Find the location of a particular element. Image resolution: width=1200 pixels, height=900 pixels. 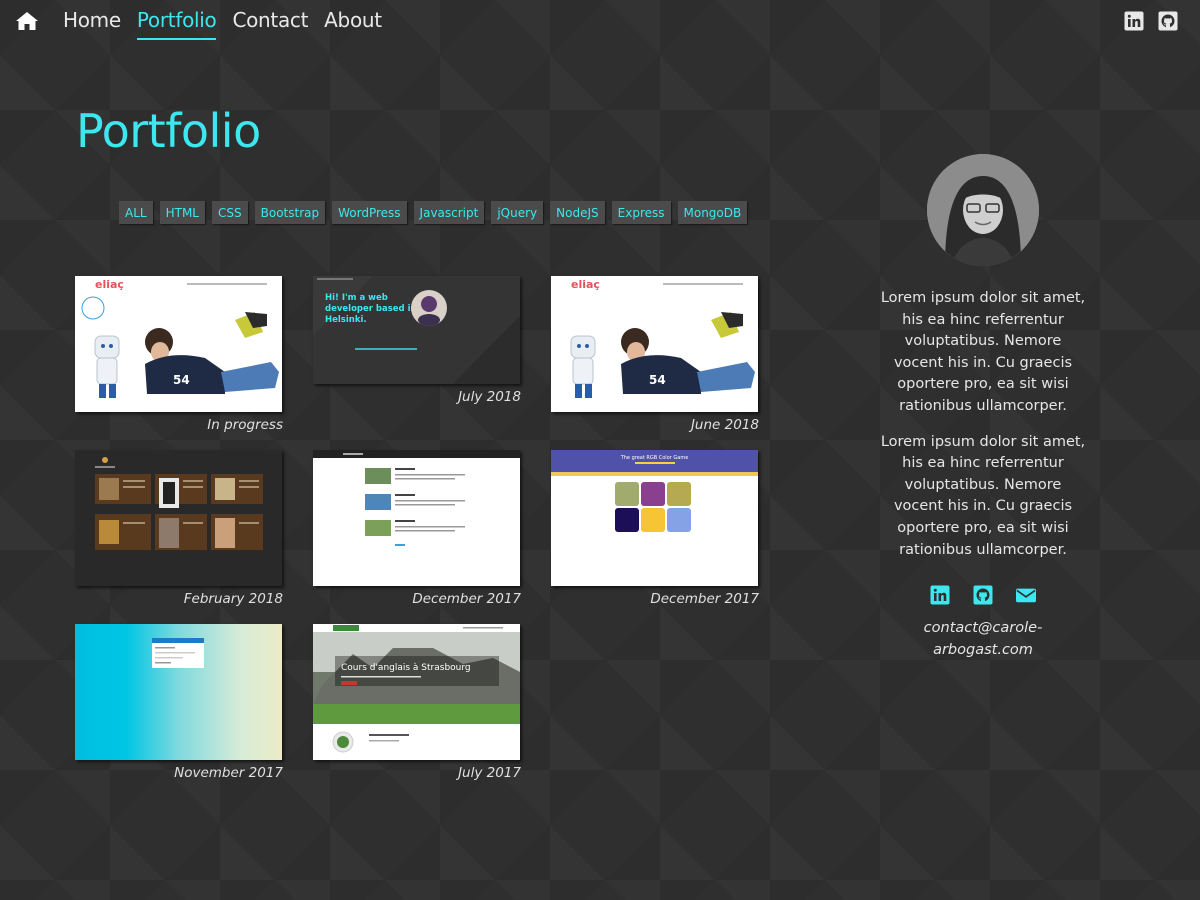

project-card: The great RGB Color Game December 2017 is located at coordinates (655, 537).